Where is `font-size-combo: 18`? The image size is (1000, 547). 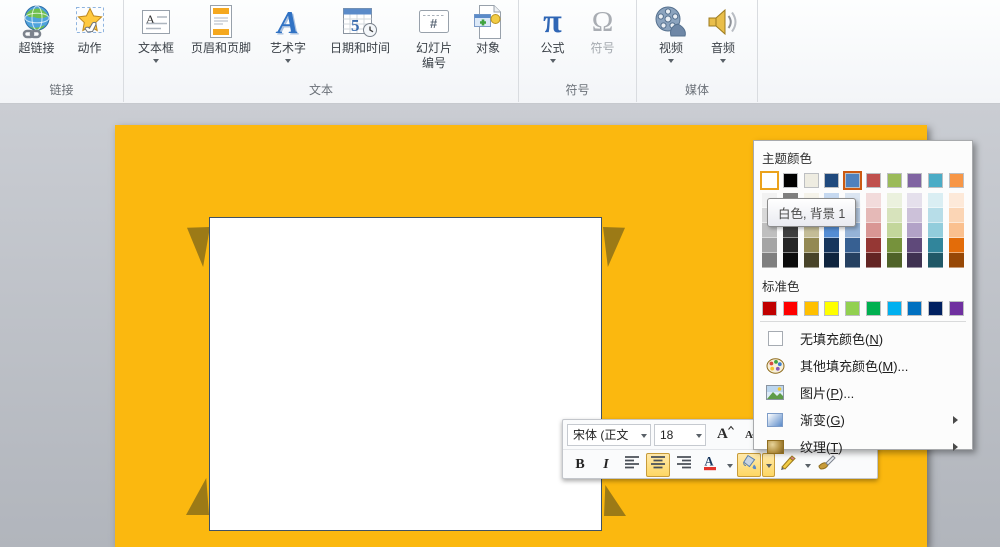 font-size-combo: 18 is located at coordinates (680, 434).